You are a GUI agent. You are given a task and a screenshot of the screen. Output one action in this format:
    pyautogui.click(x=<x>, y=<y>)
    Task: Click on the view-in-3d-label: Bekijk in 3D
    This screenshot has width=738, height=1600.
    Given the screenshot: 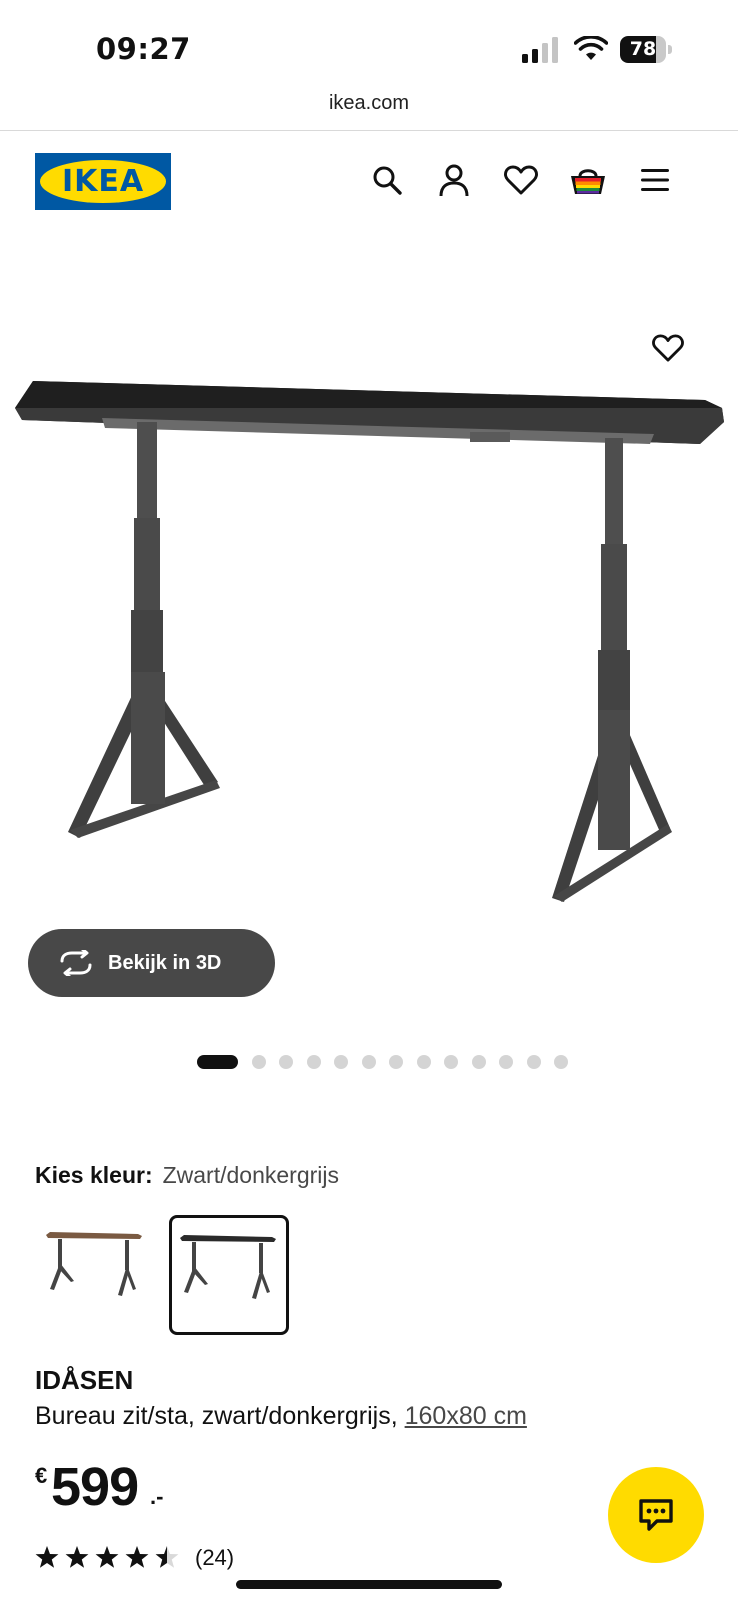 What is the action you would take?
    pyautogui.click(x=165, y=962)
    